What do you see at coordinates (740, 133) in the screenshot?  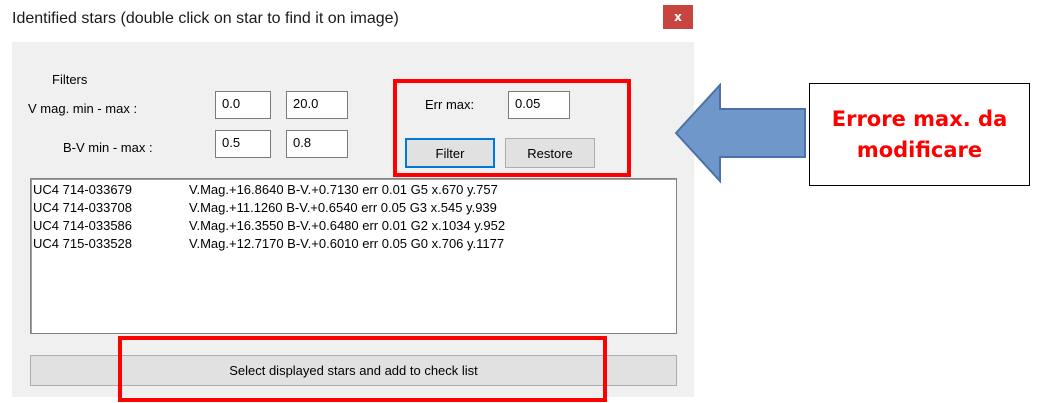 I see `left-arrow-icon` at bounding box center [740, 133].